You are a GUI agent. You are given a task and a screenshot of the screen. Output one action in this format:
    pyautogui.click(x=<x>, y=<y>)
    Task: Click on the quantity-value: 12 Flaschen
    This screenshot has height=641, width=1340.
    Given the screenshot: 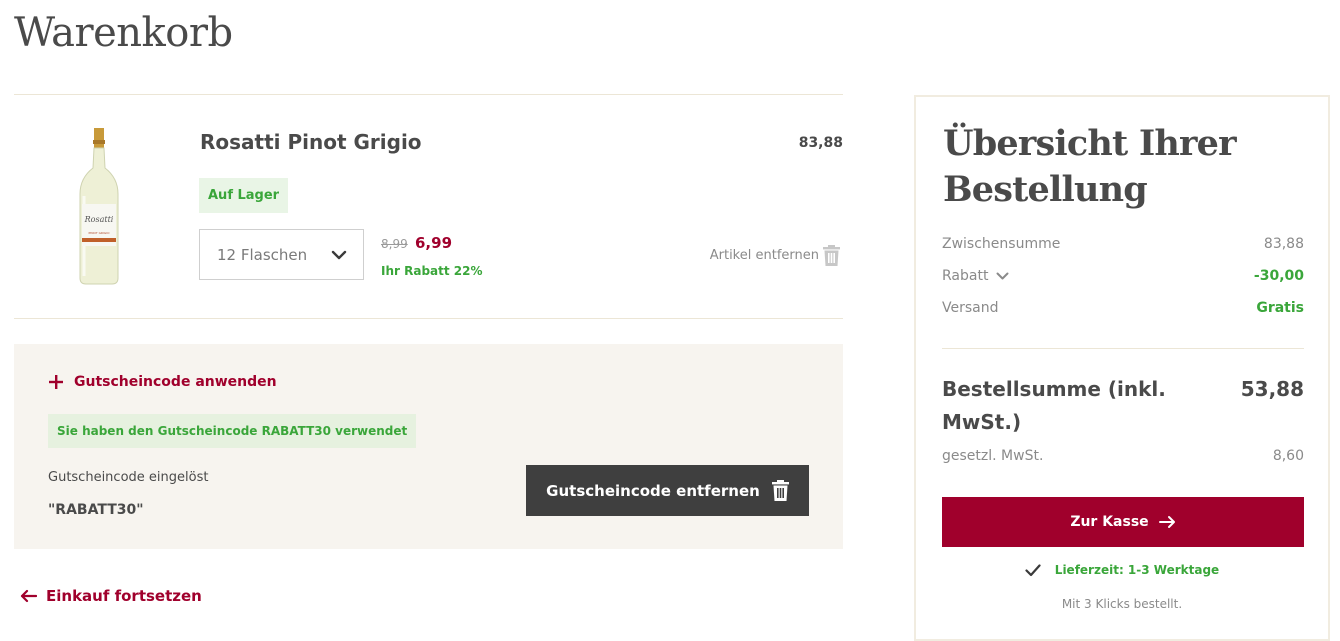 What is the action you would take?
    pyautogui.click(x=262, y=254)
    